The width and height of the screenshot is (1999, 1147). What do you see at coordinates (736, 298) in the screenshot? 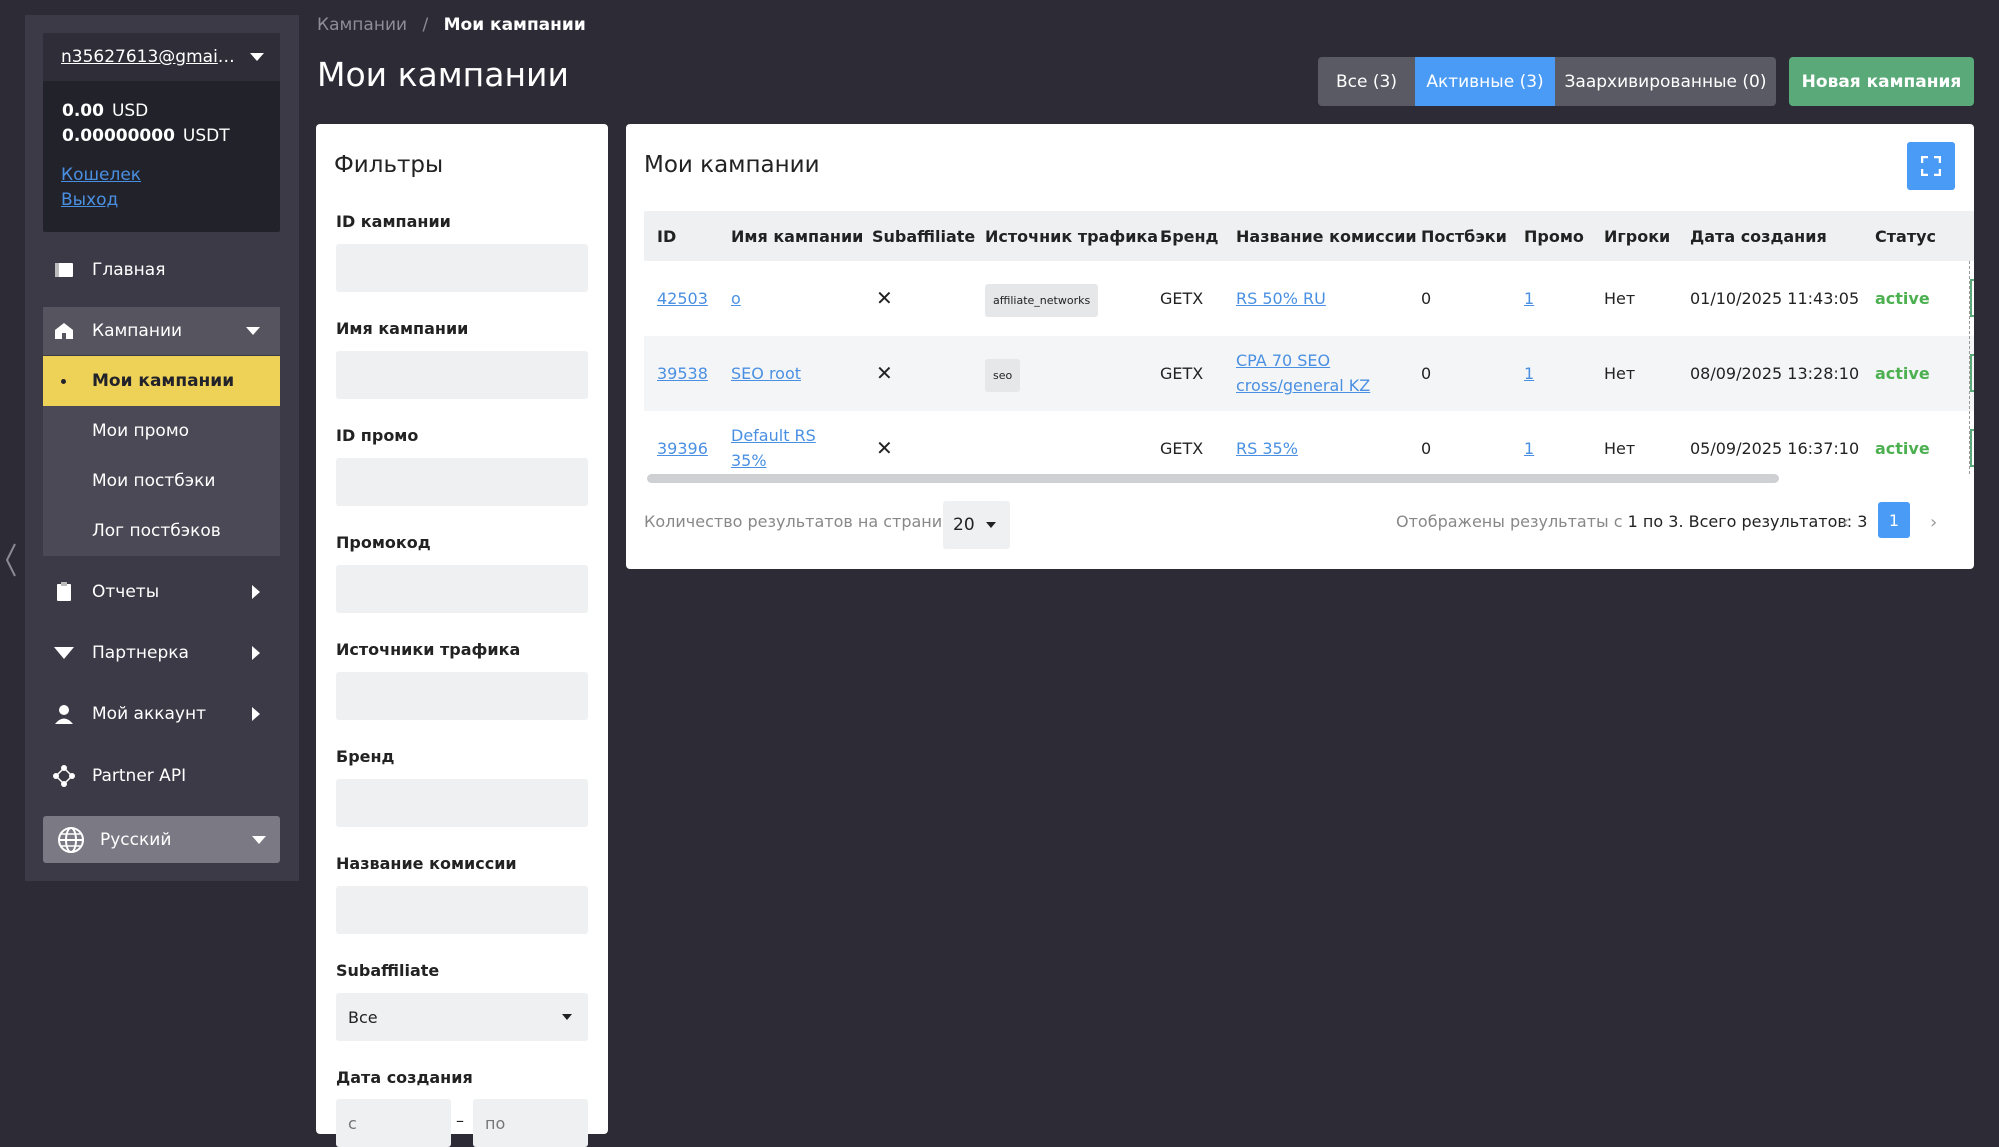
I see `row-name-link: o` at bounding box center [736, 298].